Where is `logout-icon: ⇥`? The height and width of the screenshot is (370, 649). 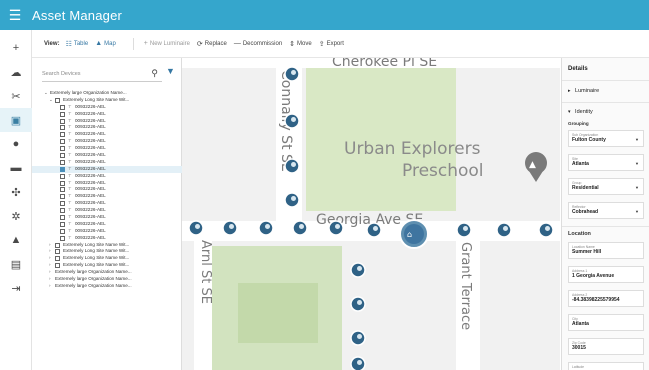
logout-icon: ⇥ is located at coordinates (16, 288).